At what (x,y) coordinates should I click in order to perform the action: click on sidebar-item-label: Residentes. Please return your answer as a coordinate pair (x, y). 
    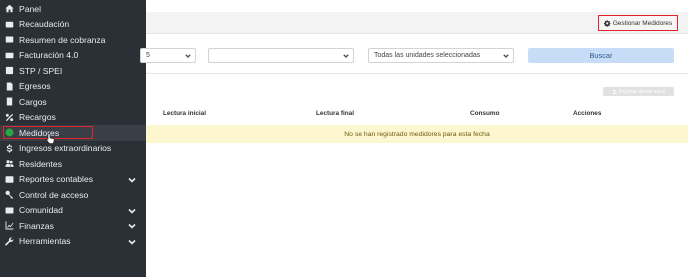
    Looking at the image, I should click on (40, 163).